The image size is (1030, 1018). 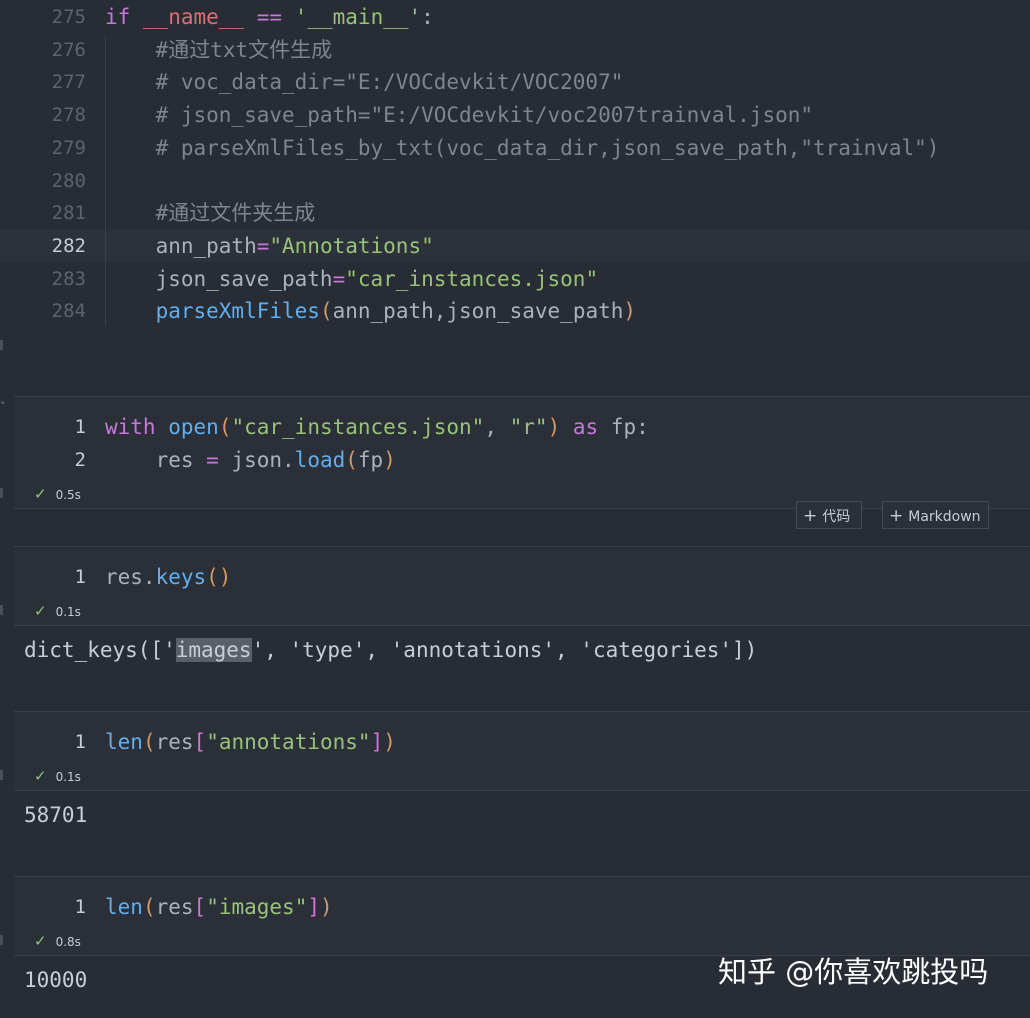 I want to click on code-token: with, so click(x=130, y=427).